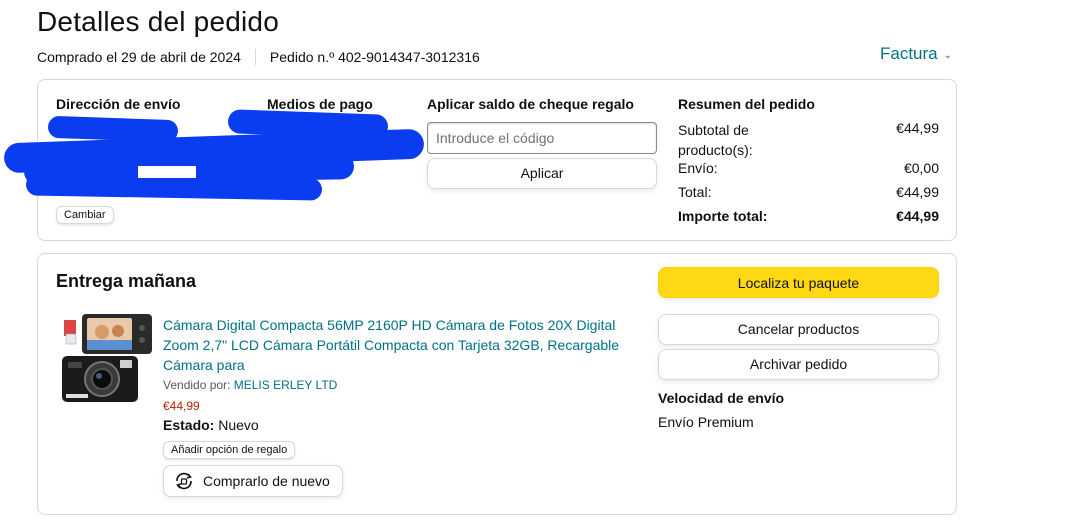  Describe the element at coordinates (723, 216) in the screenshot. I see `grand-total-label: Importe total:` at that location.